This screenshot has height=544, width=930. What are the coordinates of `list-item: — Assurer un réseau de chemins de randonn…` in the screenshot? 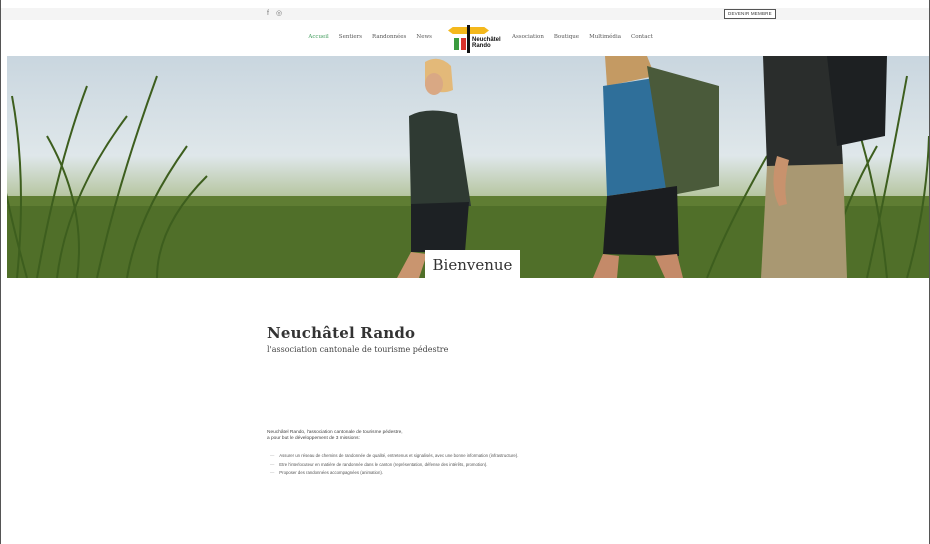 It's located at (394, 456).